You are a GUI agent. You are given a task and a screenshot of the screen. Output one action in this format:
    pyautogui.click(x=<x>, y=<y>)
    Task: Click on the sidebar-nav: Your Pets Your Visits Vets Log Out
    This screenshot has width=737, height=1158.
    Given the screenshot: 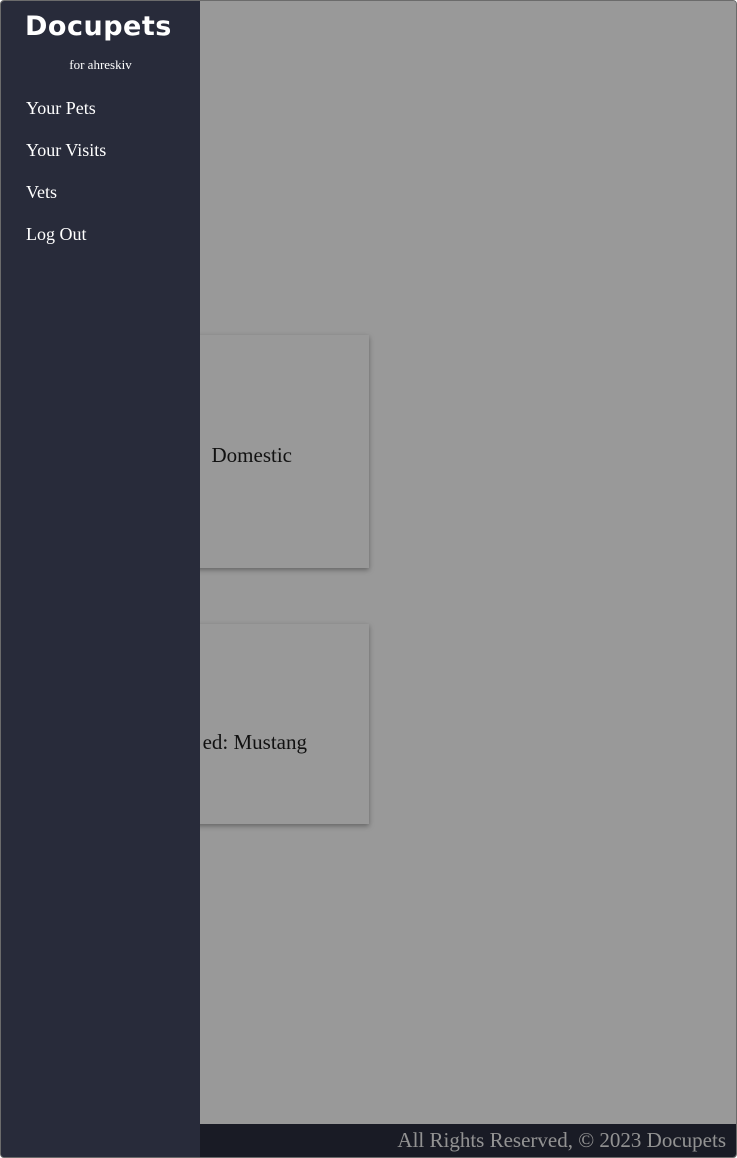 What is the action you would take?
    pyautogui.click(x=66, y=180)
    